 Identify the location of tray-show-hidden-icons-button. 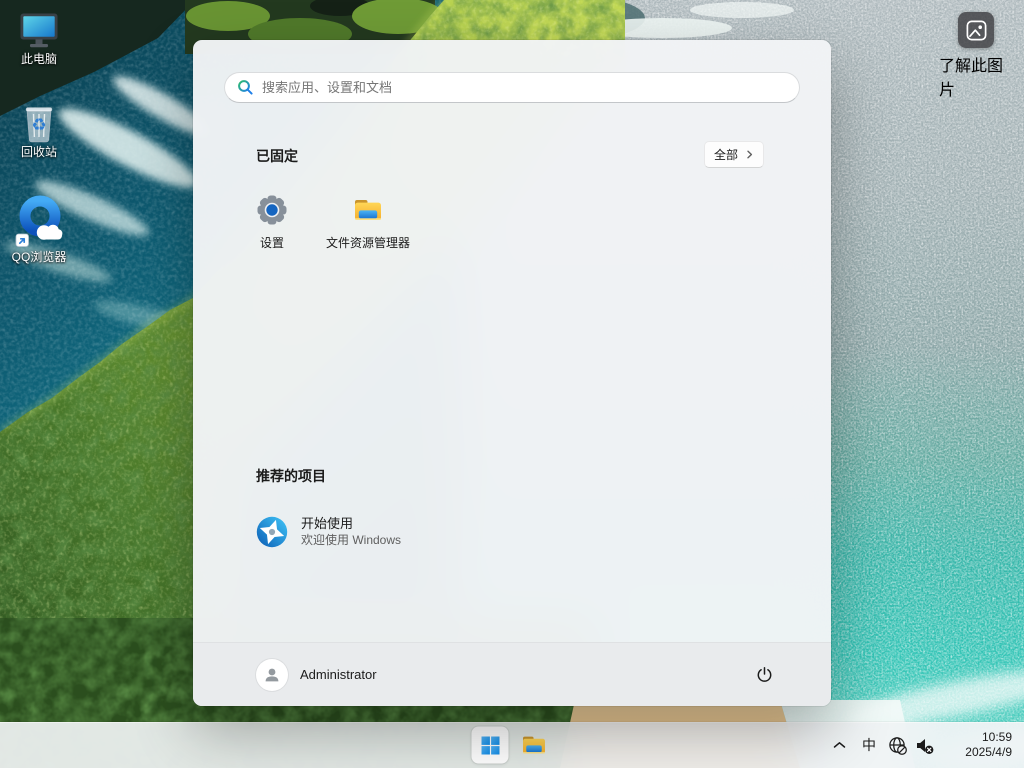
(839, 745).